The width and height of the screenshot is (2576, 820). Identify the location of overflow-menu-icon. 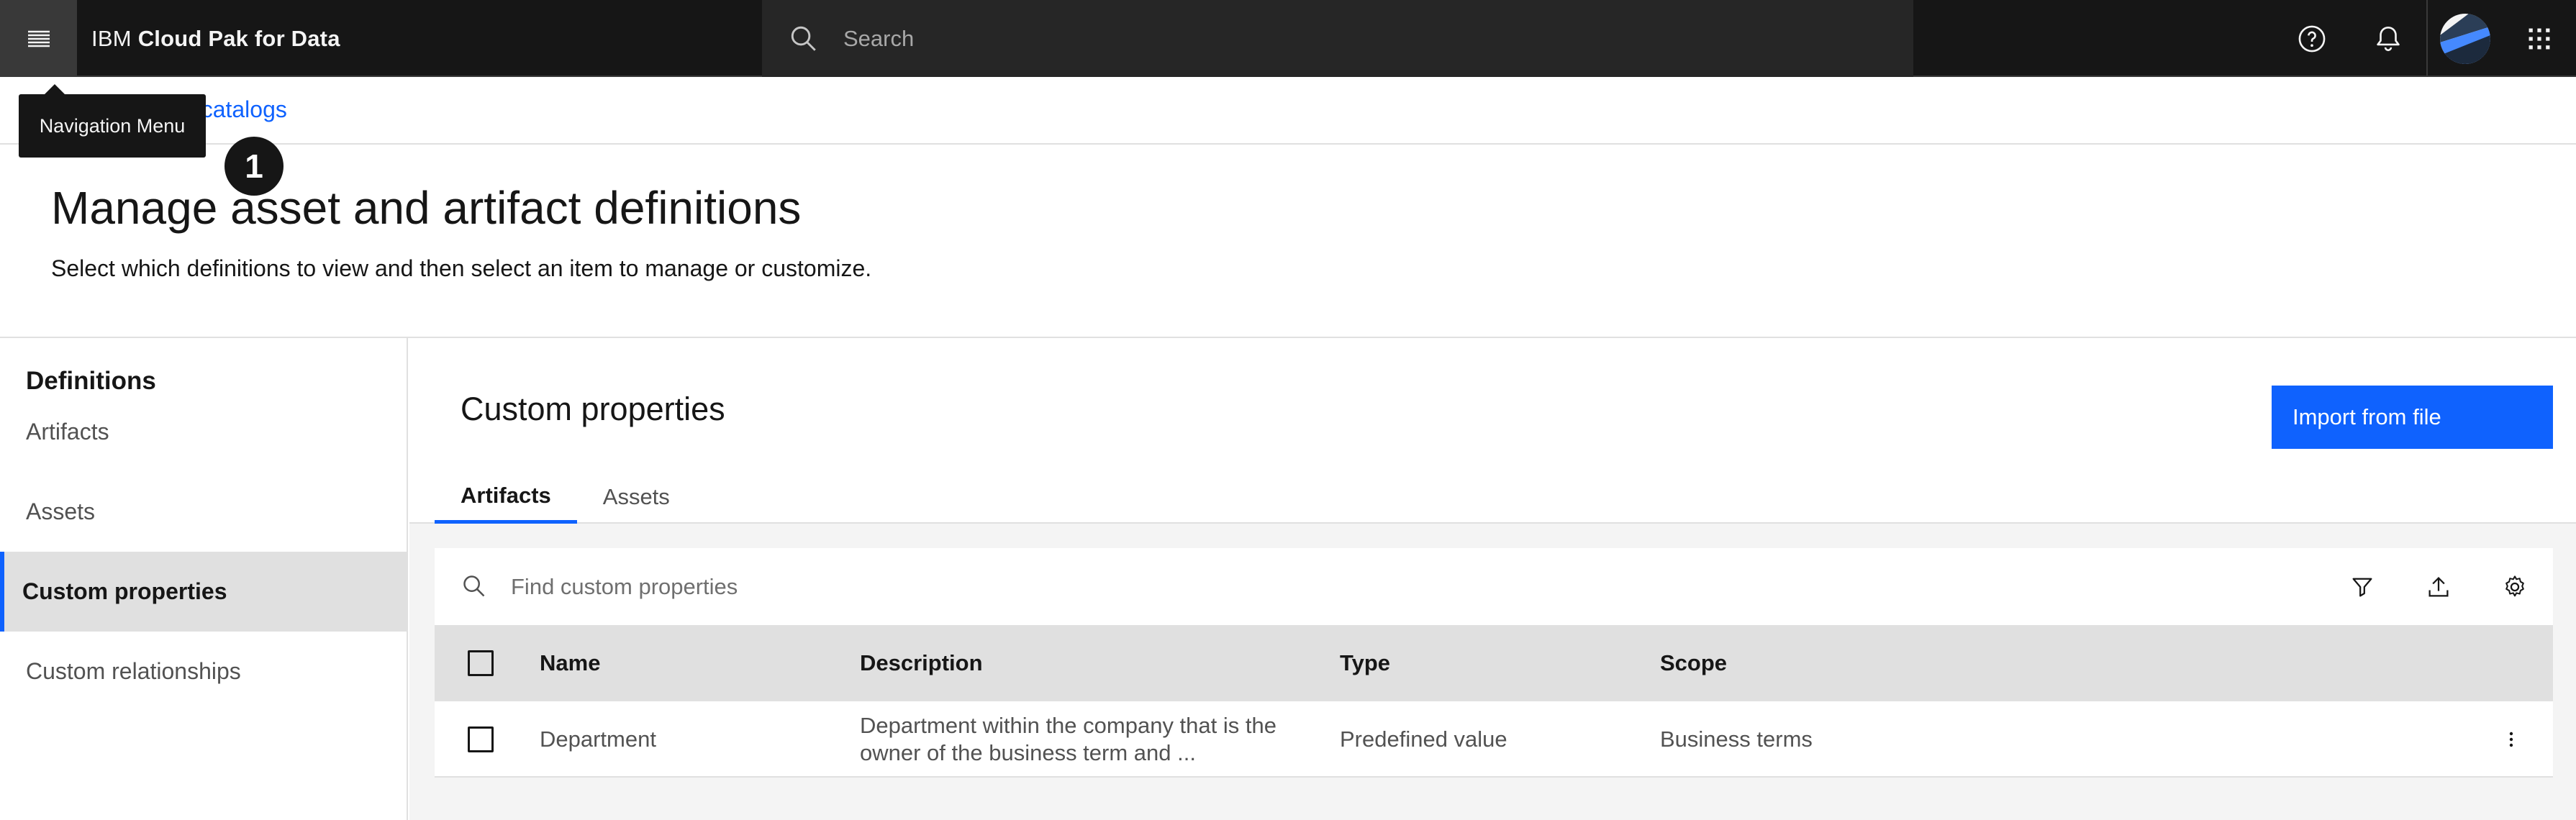
(2511, 739).